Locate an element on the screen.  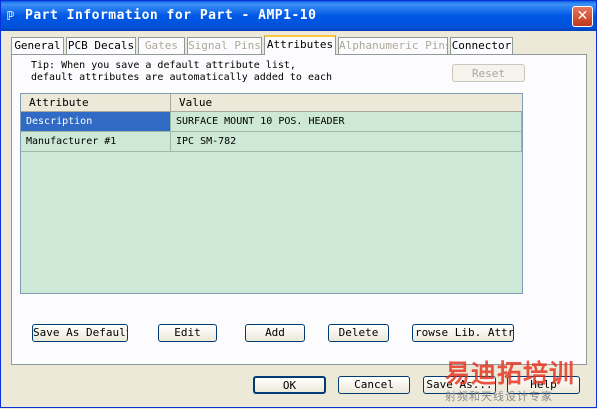
tab-general: General is located at coordinates (37, 45).